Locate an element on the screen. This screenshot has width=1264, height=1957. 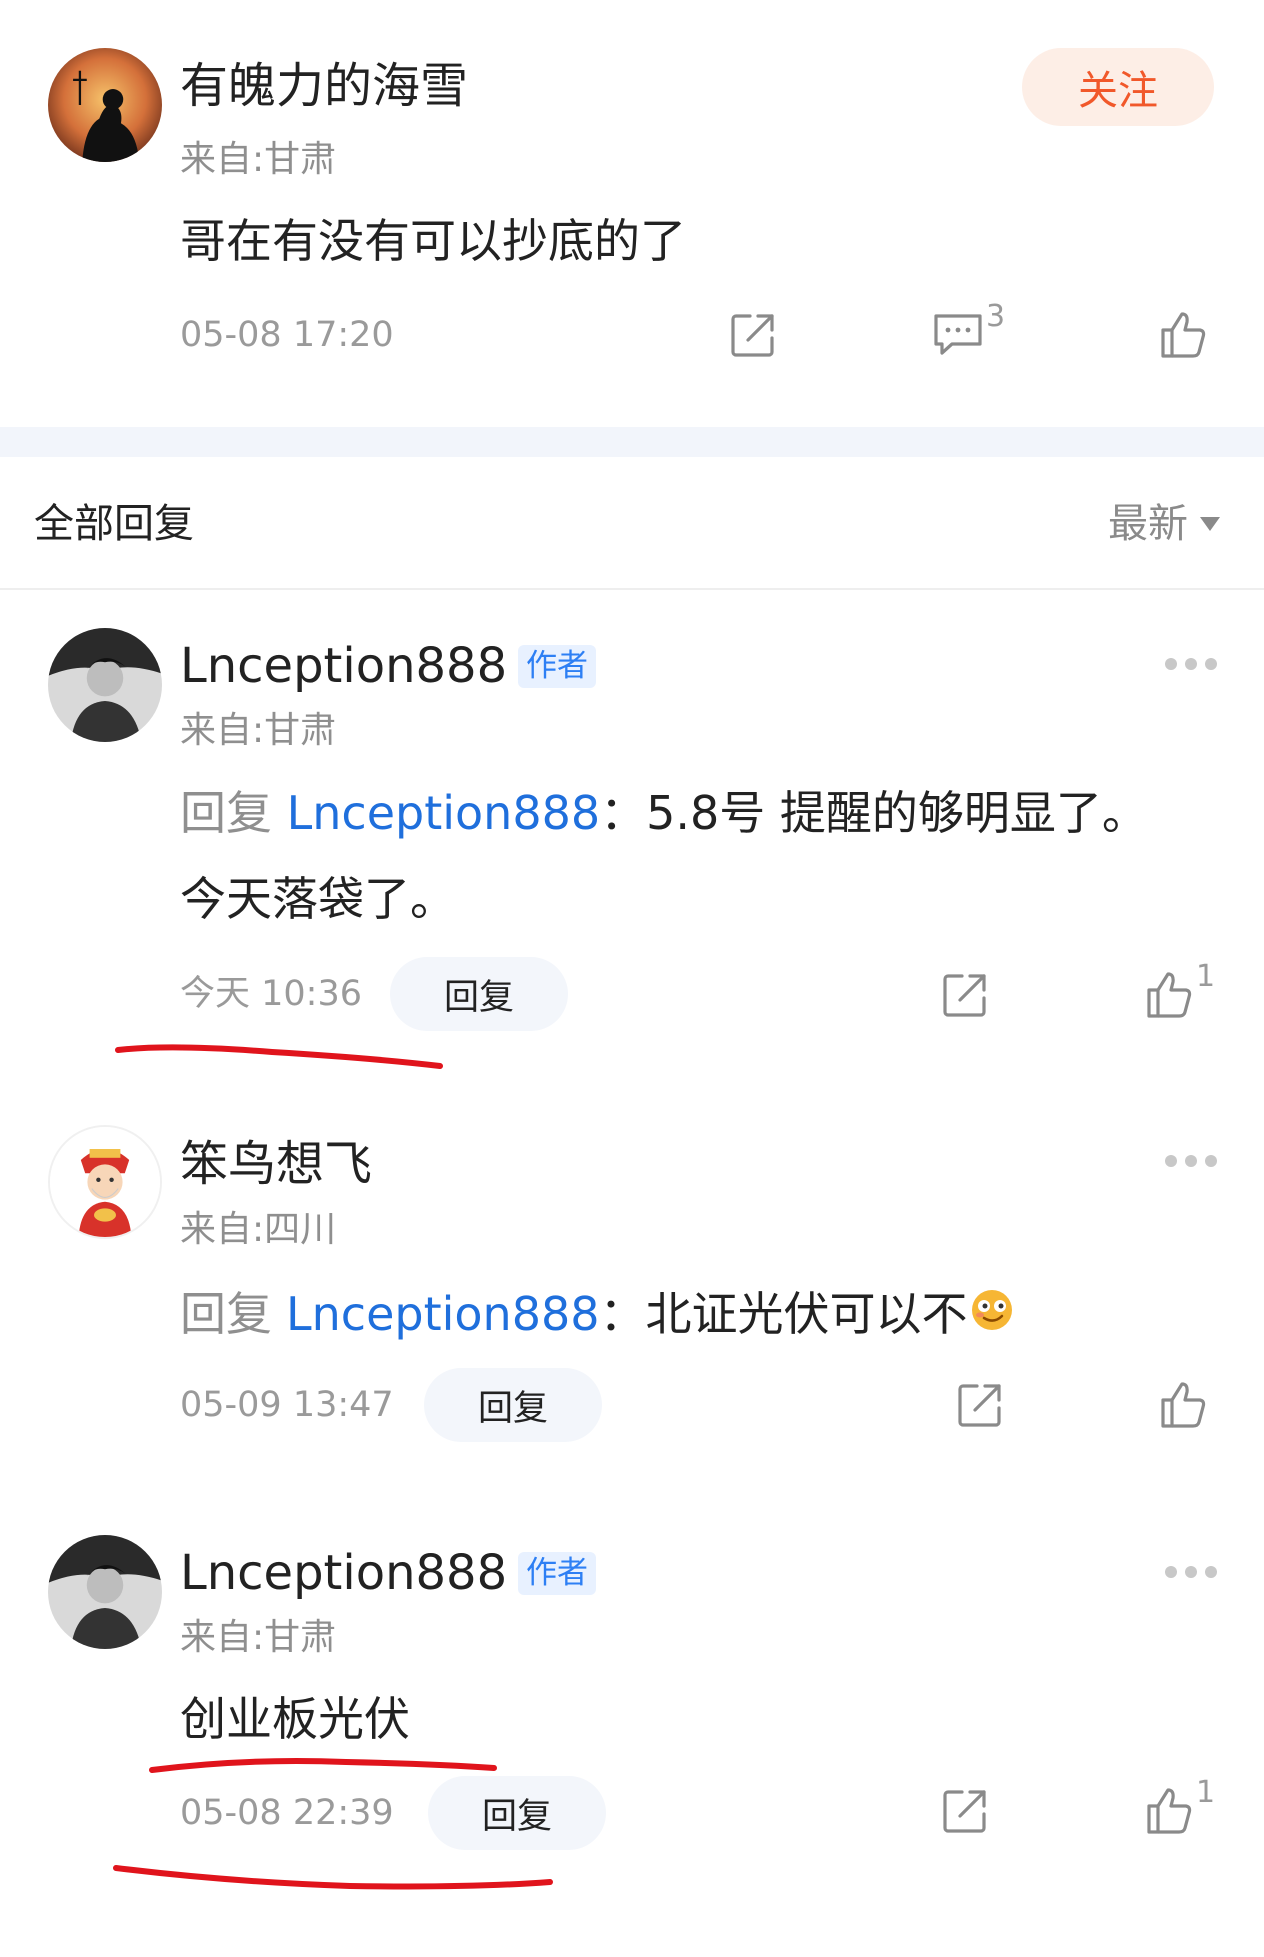
post-author-name: 有魄力的海雪 is located at coordinates (324, 86).